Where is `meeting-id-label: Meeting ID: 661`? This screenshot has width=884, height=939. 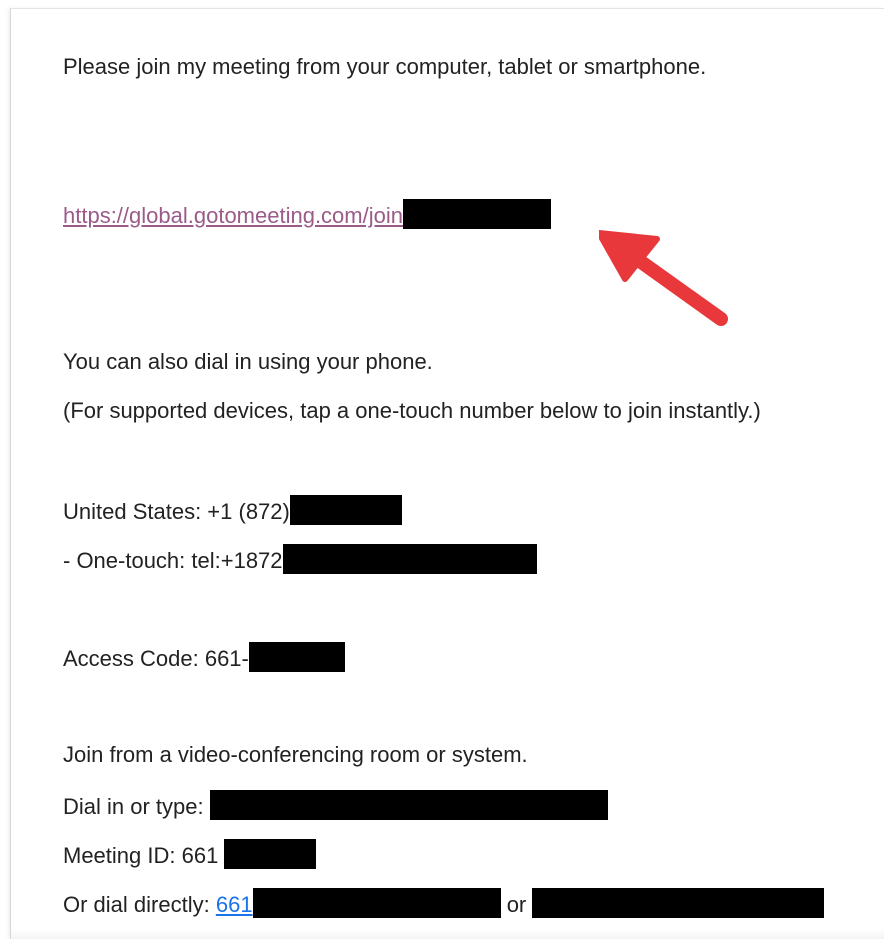 meeting-id-label: Meeting ID: 661 is located at coordinates (141, 855).